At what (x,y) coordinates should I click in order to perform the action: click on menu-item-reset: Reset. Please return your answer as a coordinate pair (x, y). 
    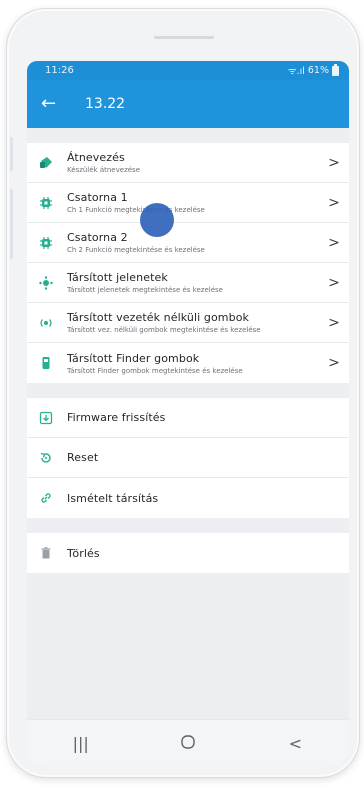
    Looking at the image, I should click on (188, 458).